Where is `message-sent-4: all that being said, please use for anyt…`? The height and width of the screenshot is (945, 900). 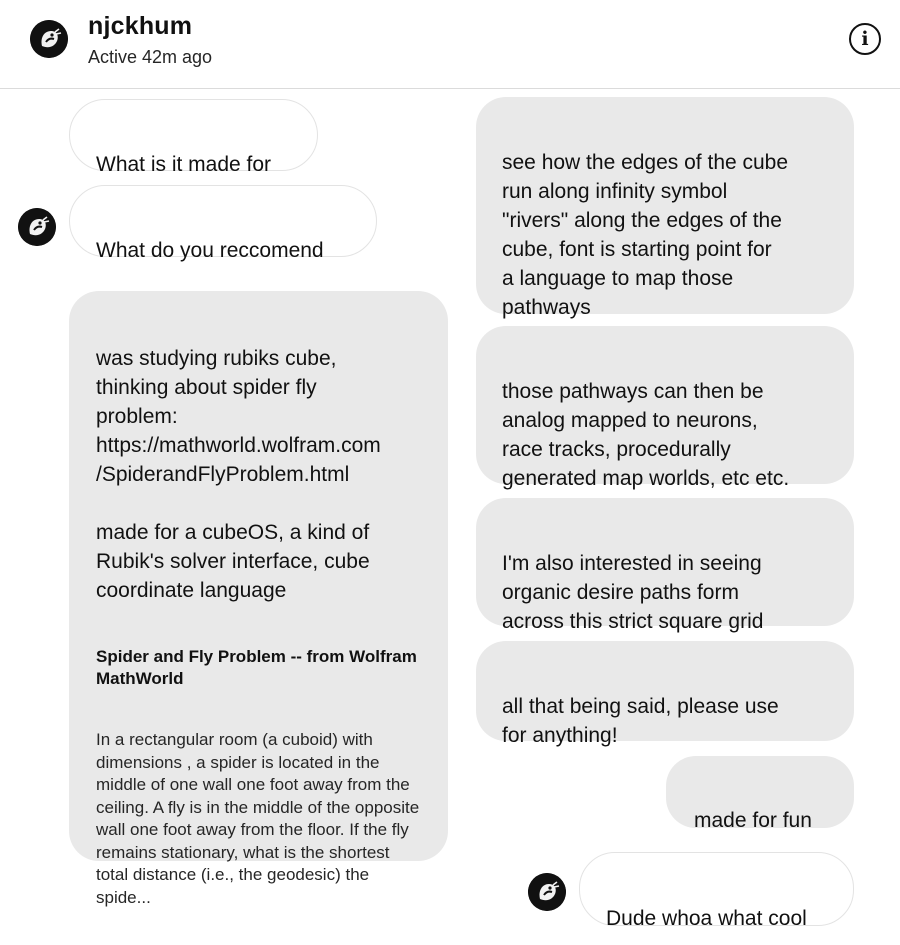 message-sent-4: all that being said, please use for anyt… is located at coordinates (665, 694).